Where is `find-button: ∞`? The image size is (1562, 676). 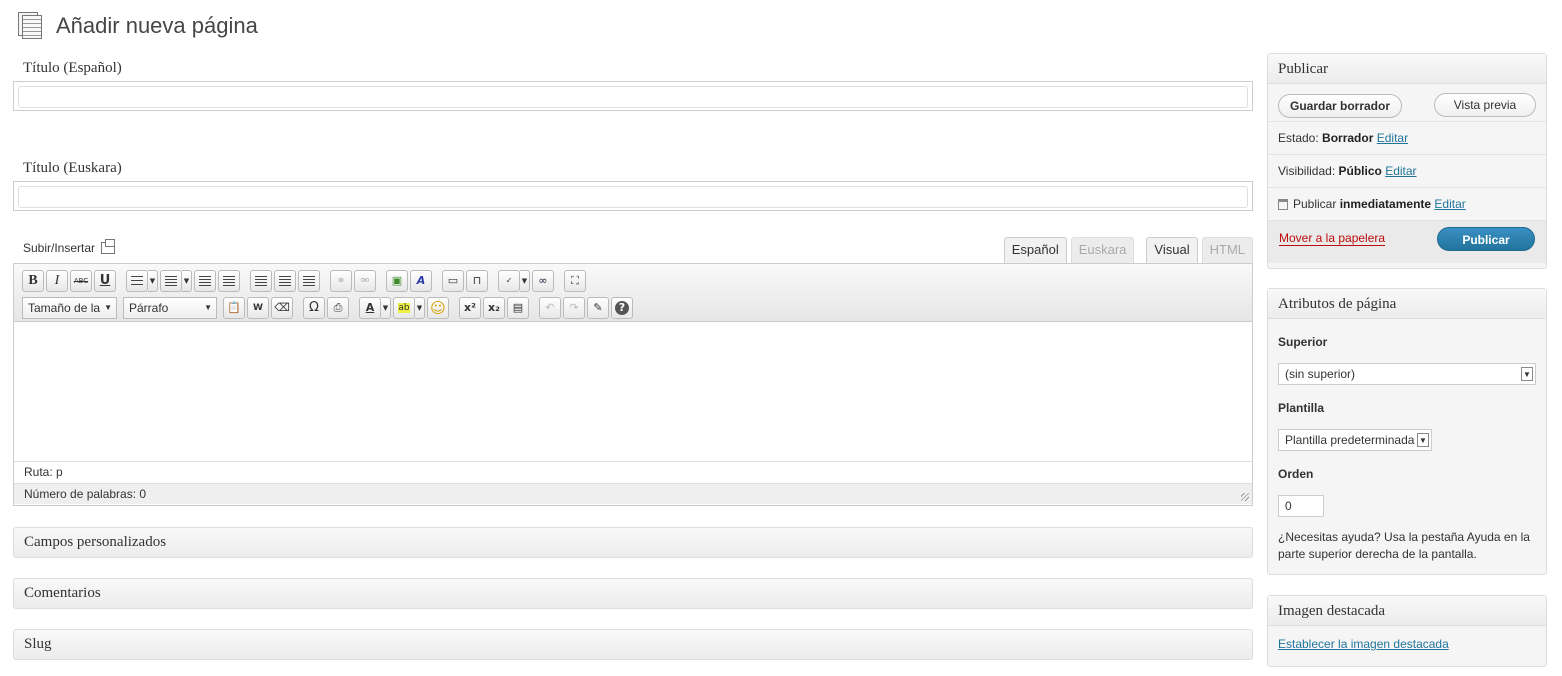
find-button: ∞ is located at coordinates (543, 280).